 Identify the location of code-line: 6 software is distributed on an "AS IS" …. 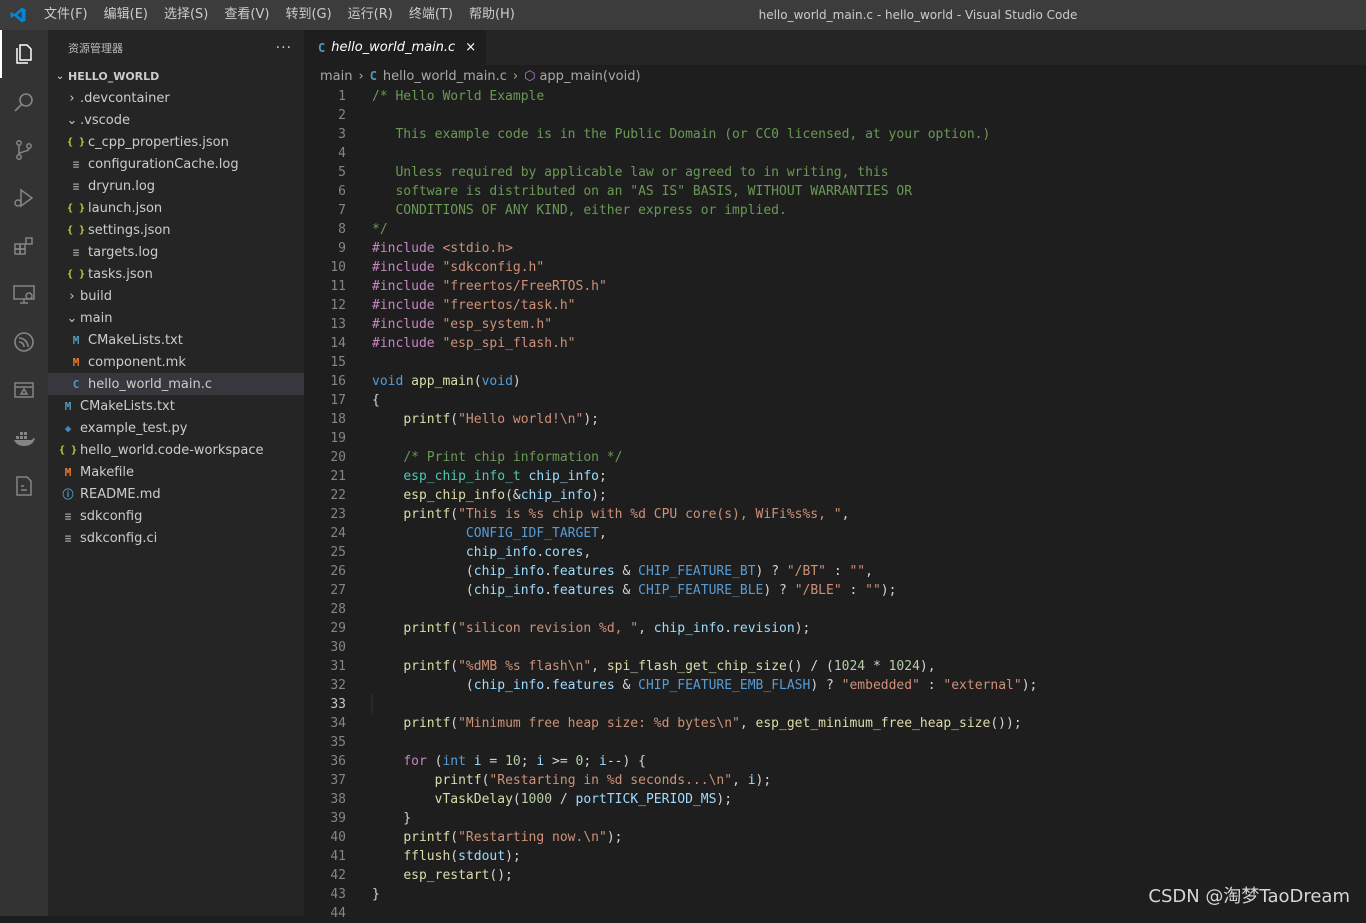
(835, 191).